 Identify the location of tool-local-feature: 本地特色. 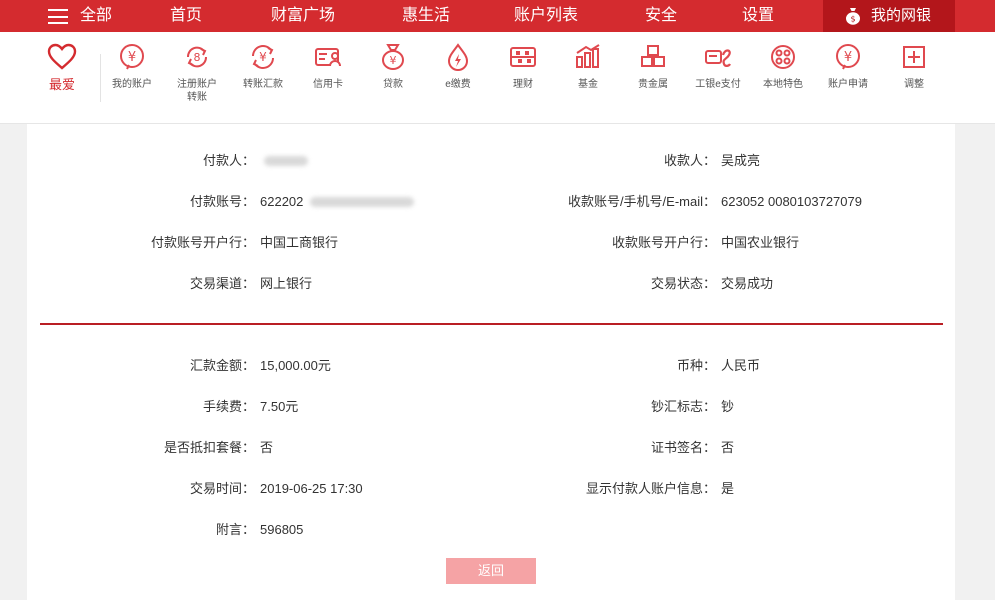
(783, 66).